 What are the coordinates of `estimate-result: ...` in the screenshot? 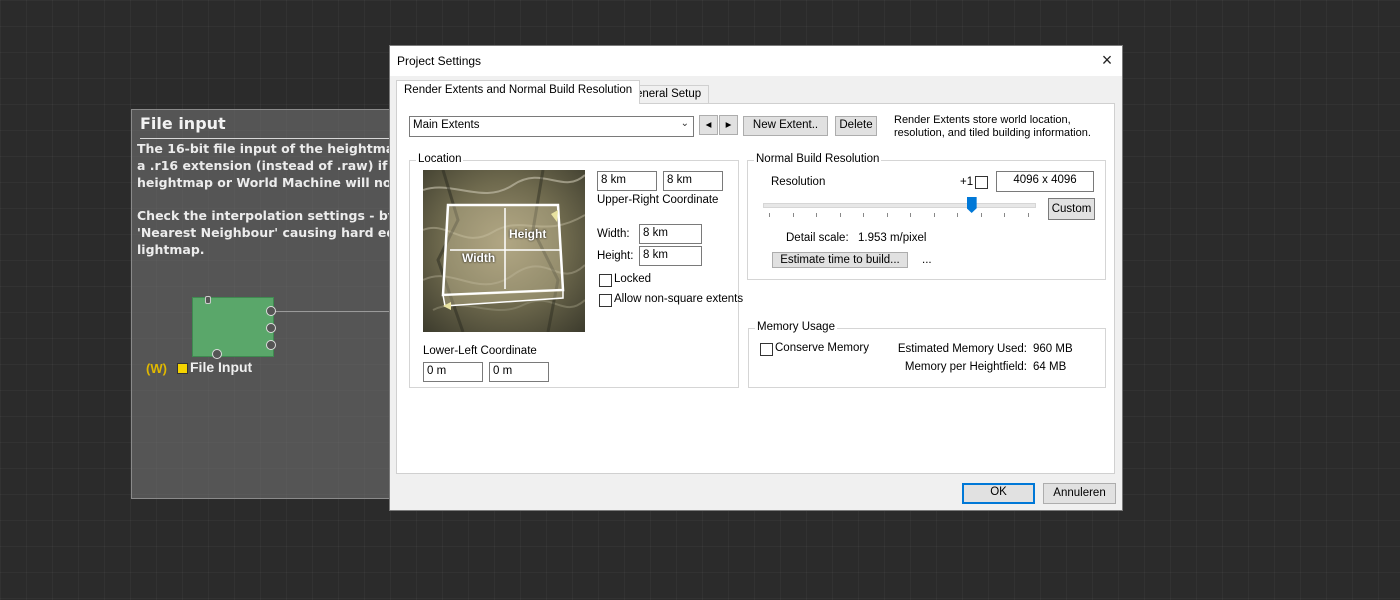 It's located at (927, 260).